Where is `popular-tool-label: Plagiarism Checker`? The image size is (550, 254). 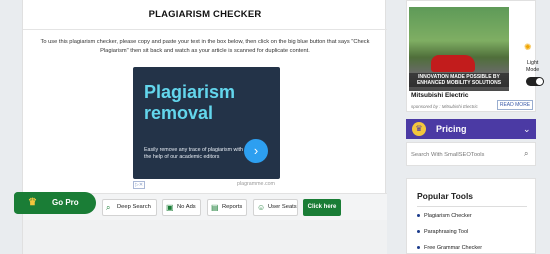
popular-tool-label: Plagiarism Checker is located at coordinates (448, 216).